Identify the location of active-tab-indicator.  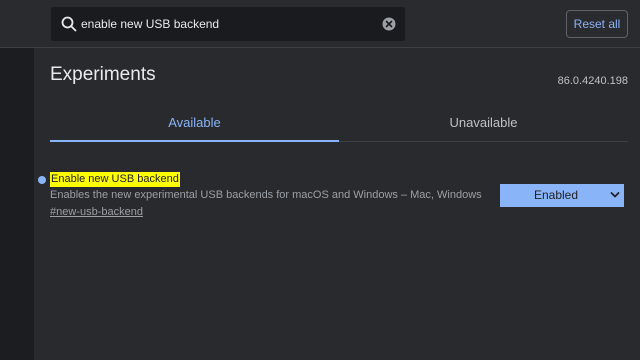
(194, 141).